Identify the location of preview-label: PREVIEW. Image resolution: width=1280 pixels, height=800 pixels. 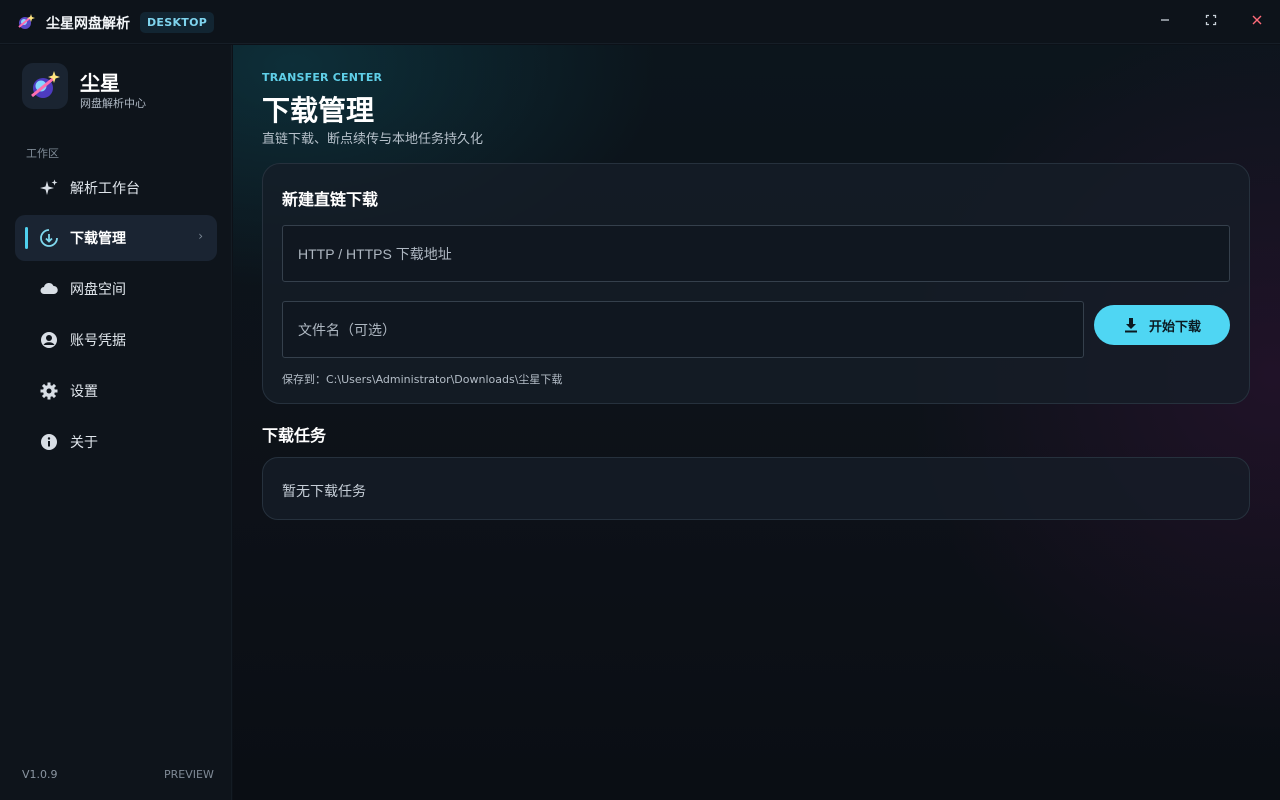
(189, 774).